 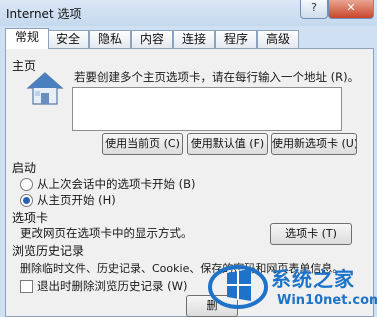 What do you see at coordinates (26, 200) in the screenshot?
I see `startup-home-radio` at bounding box center [26, 200].